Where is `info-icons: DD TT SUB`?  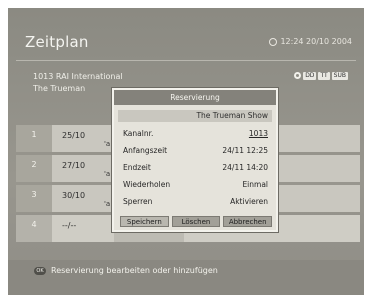
info-icons: DD TT SUB is located at coordinates (321, 76).